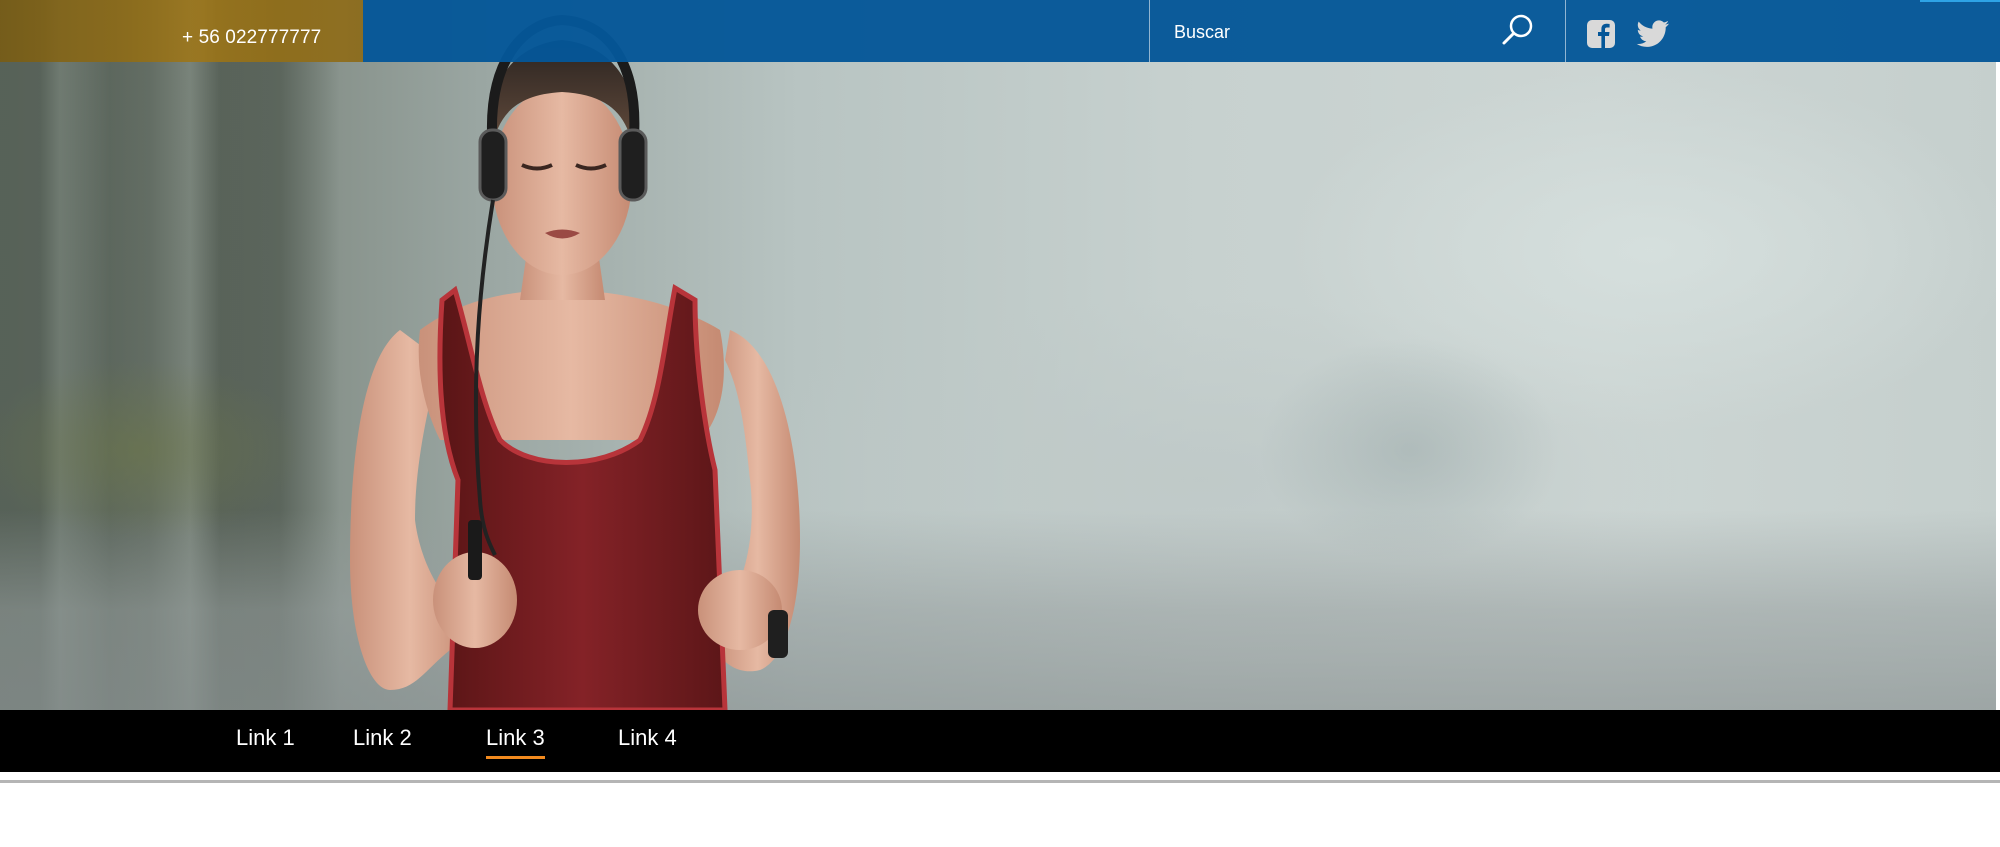 The height and width of the screenshot is (847, 2000). What do you see at coordinates (251, 38) in the screenshot?
I see `phone-number: + 56 022777777` at bounding box center [251, 38].